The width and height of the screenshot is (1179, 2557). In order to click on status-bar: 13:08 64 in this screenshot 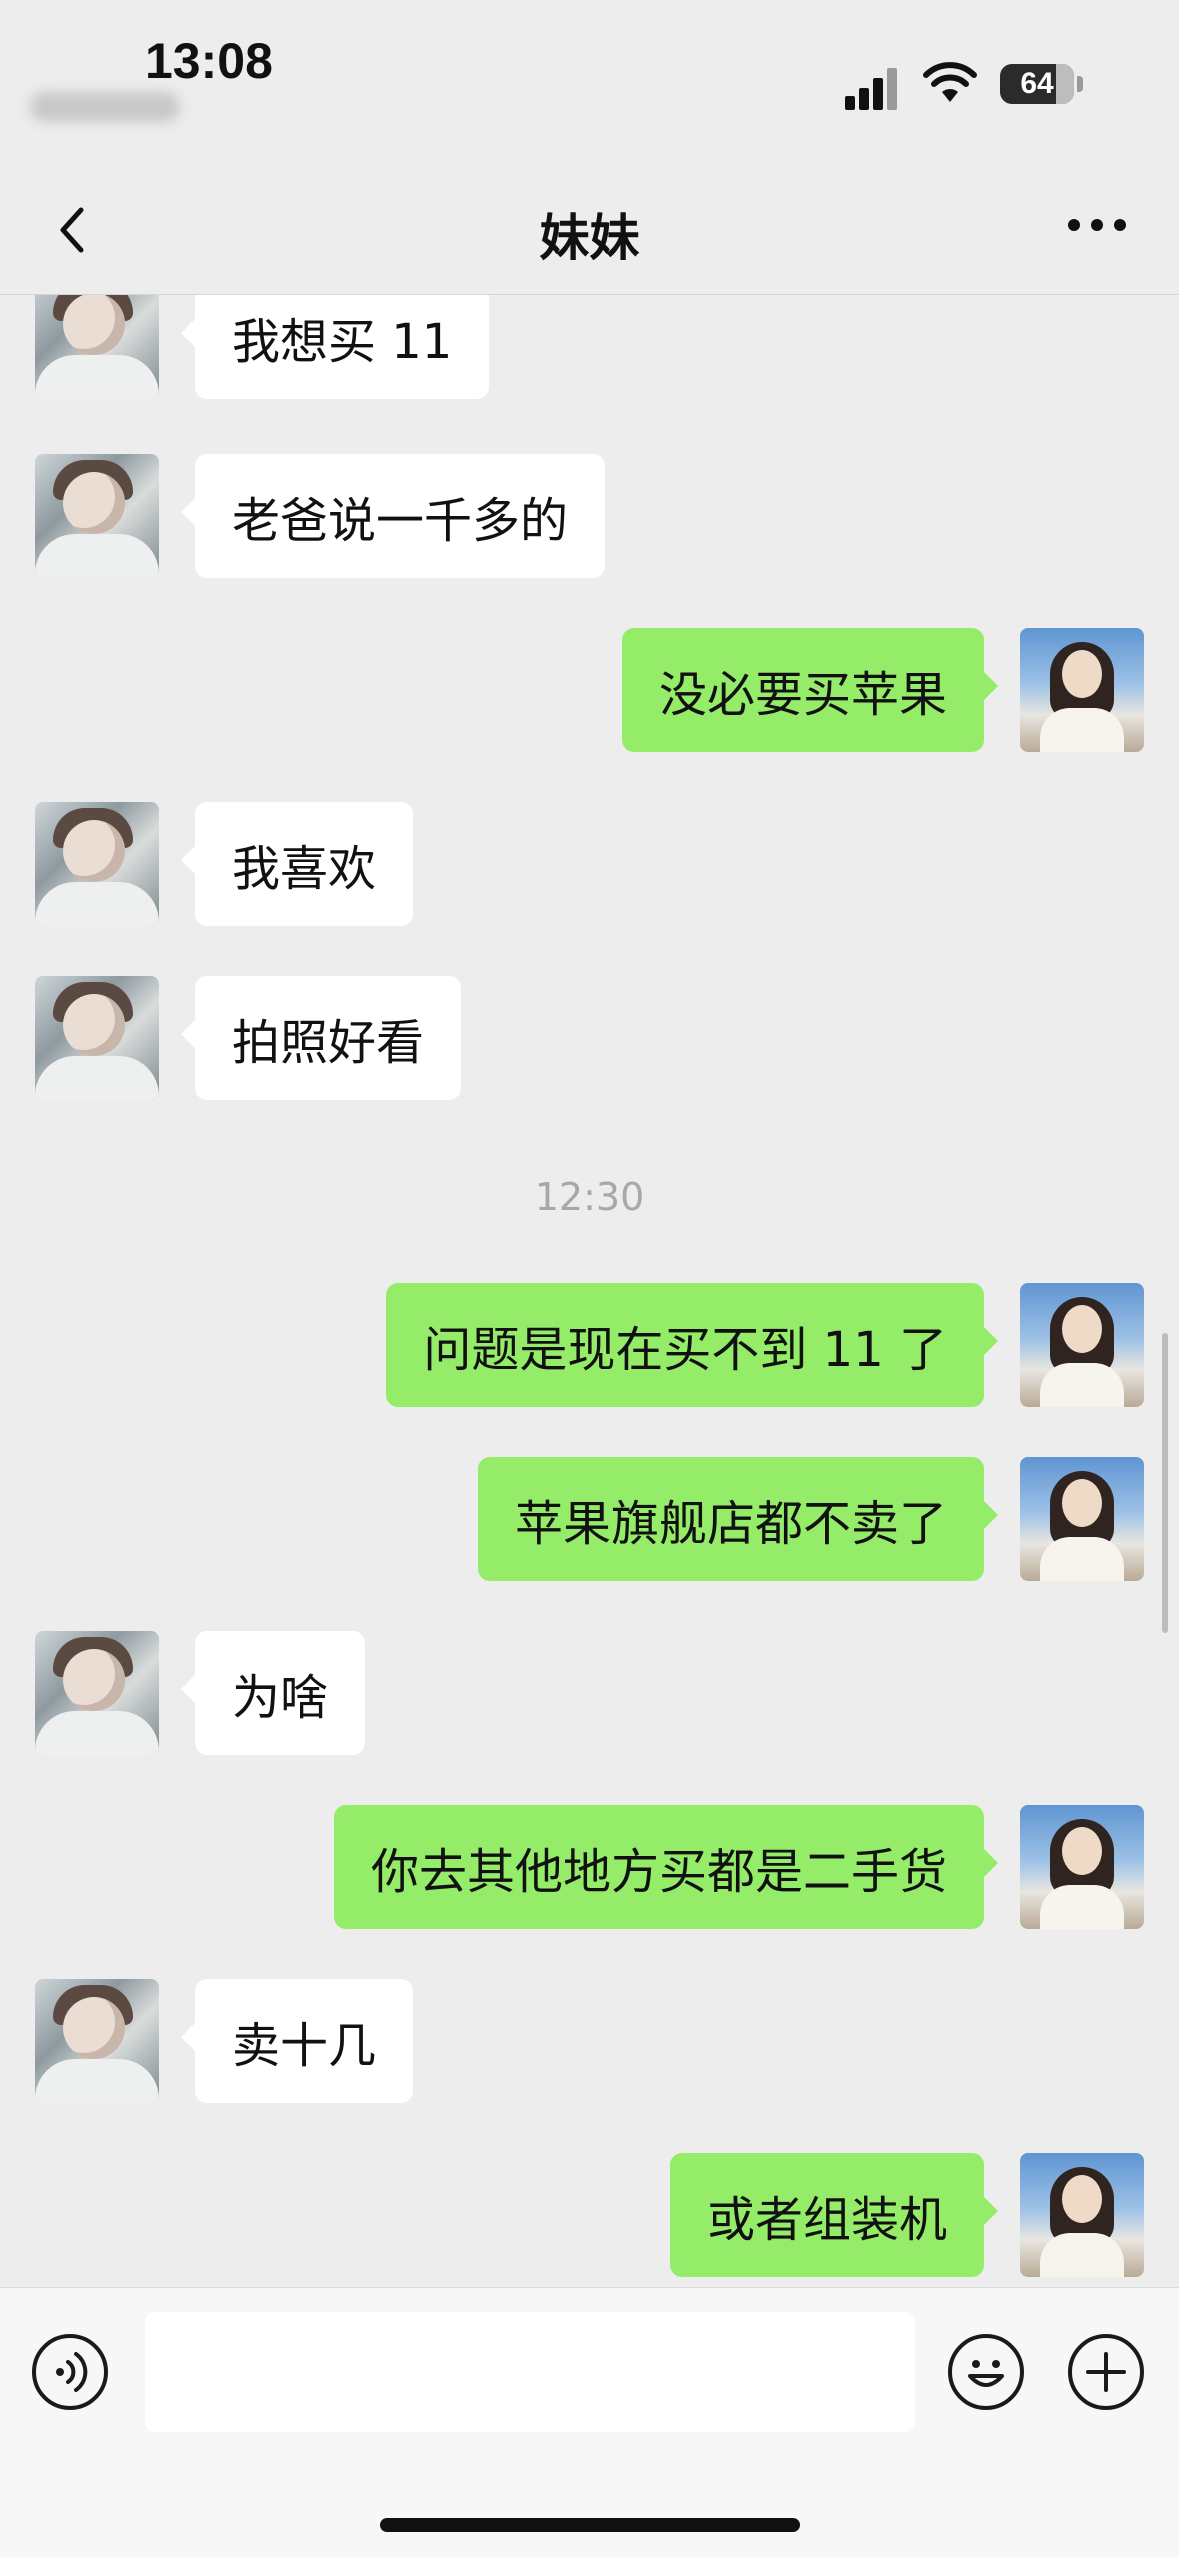, I will do `click(589, 80)`.